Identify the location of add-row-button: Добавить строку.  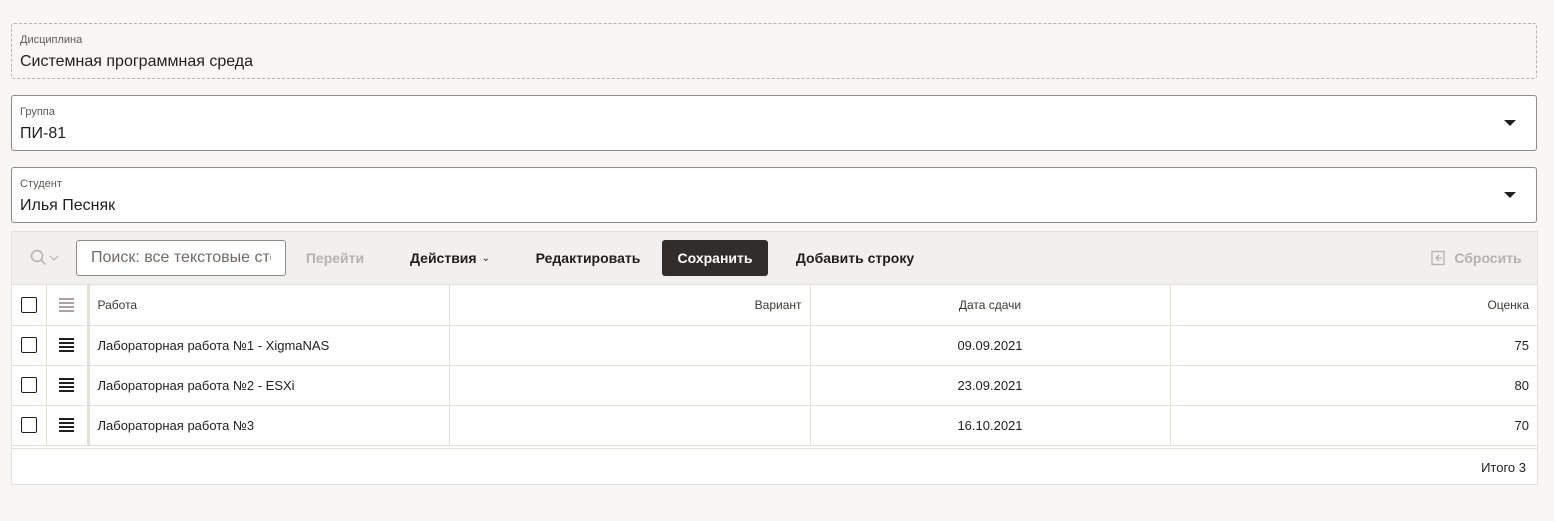
(855, 258).